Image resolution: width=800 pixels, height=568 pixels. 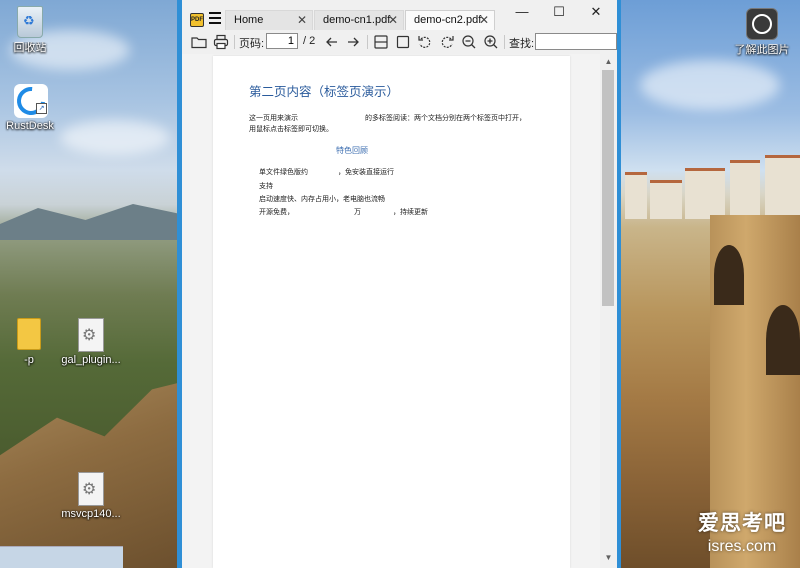 What do you see at coordinates (291, 129) in the screenshot?
I see `paragraph-fragment: 用鼠标点击标签即可切换。` at bounding box center [291, 129].